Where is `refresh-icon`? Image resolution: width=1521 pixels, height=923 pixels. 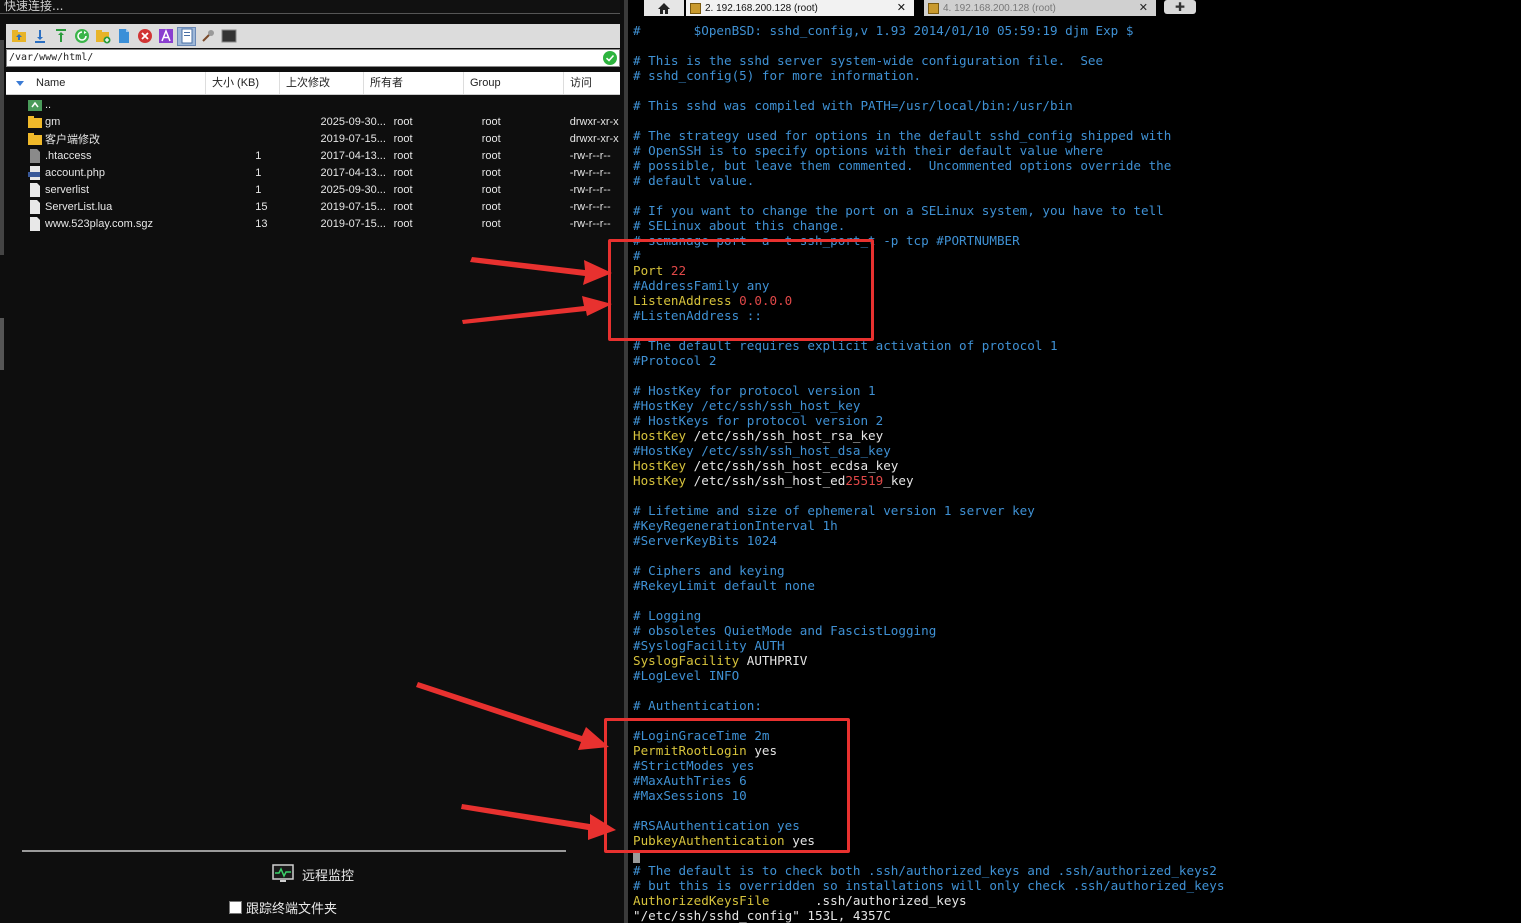 refresh-icon is located at coordinates (81, 36).